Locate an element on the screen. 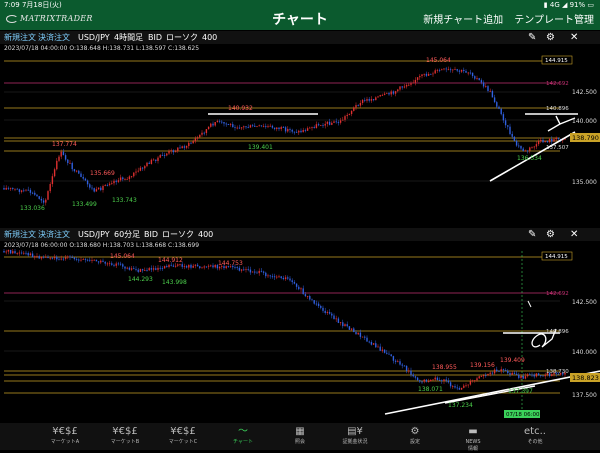 This screenshot has width=600, height=453. tab-market-b: ¥€$£ マーケットB is located at coordinates (125, 436).